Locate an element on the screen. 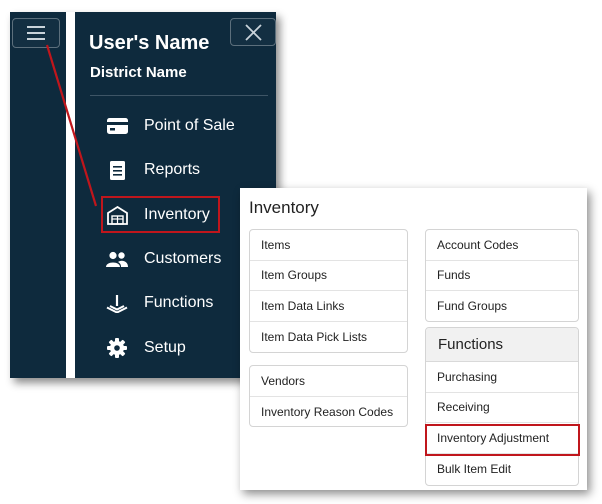 Image resolution: width=602 pixels, height=504 pixels. nav-divider is located at coordinates (70, 195).